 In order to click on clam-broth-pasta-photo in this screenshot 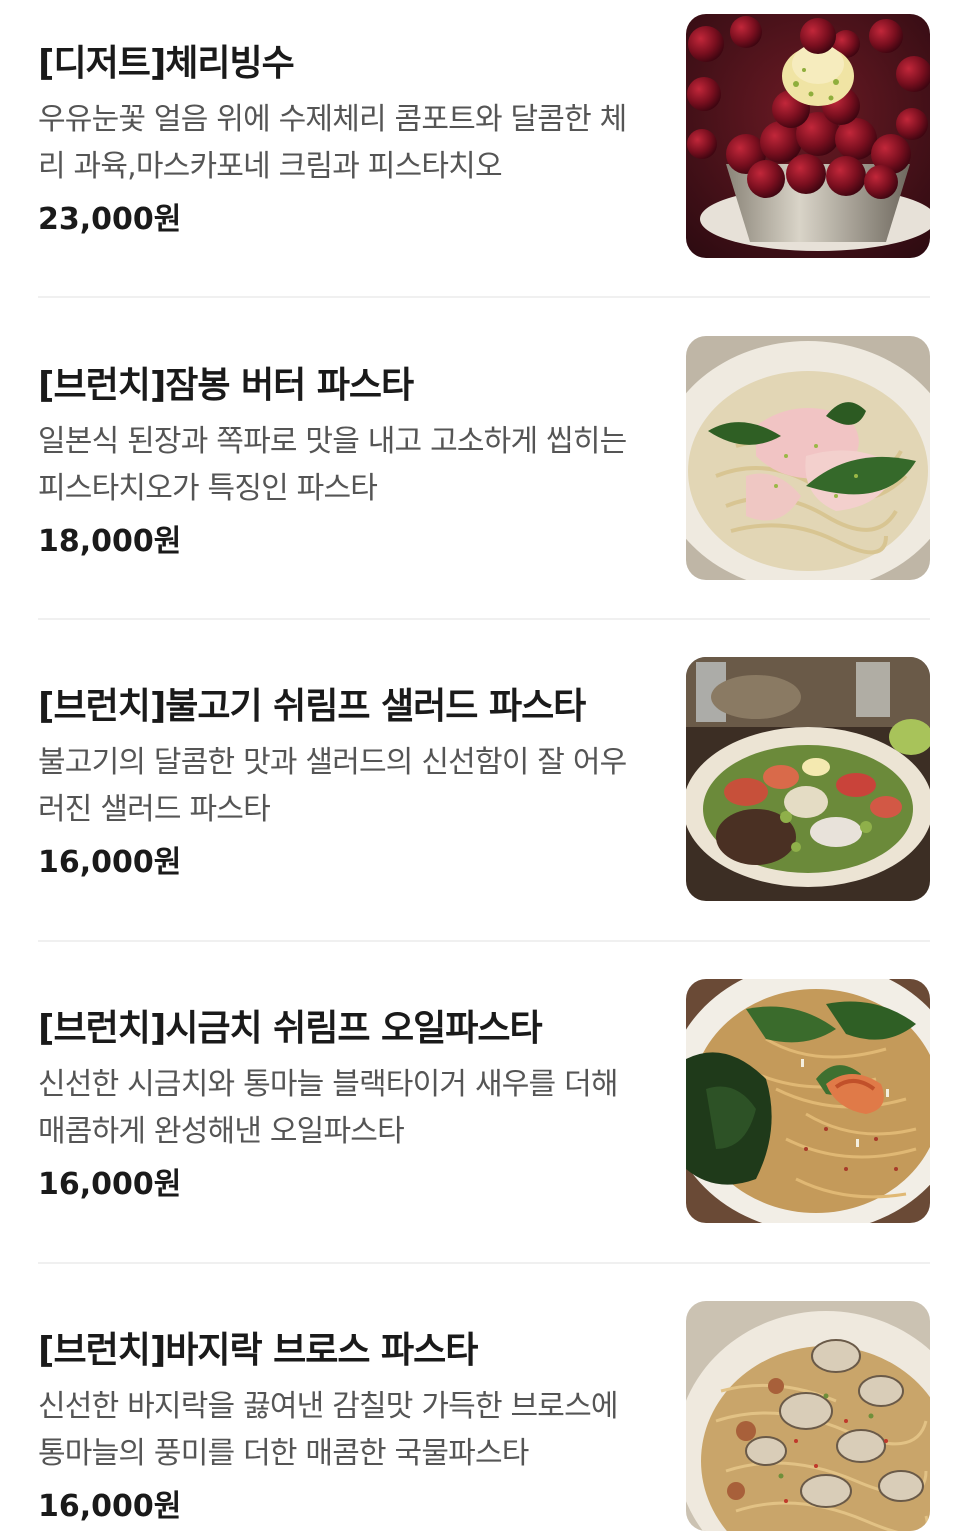, I will do `click(808, 1416)`.